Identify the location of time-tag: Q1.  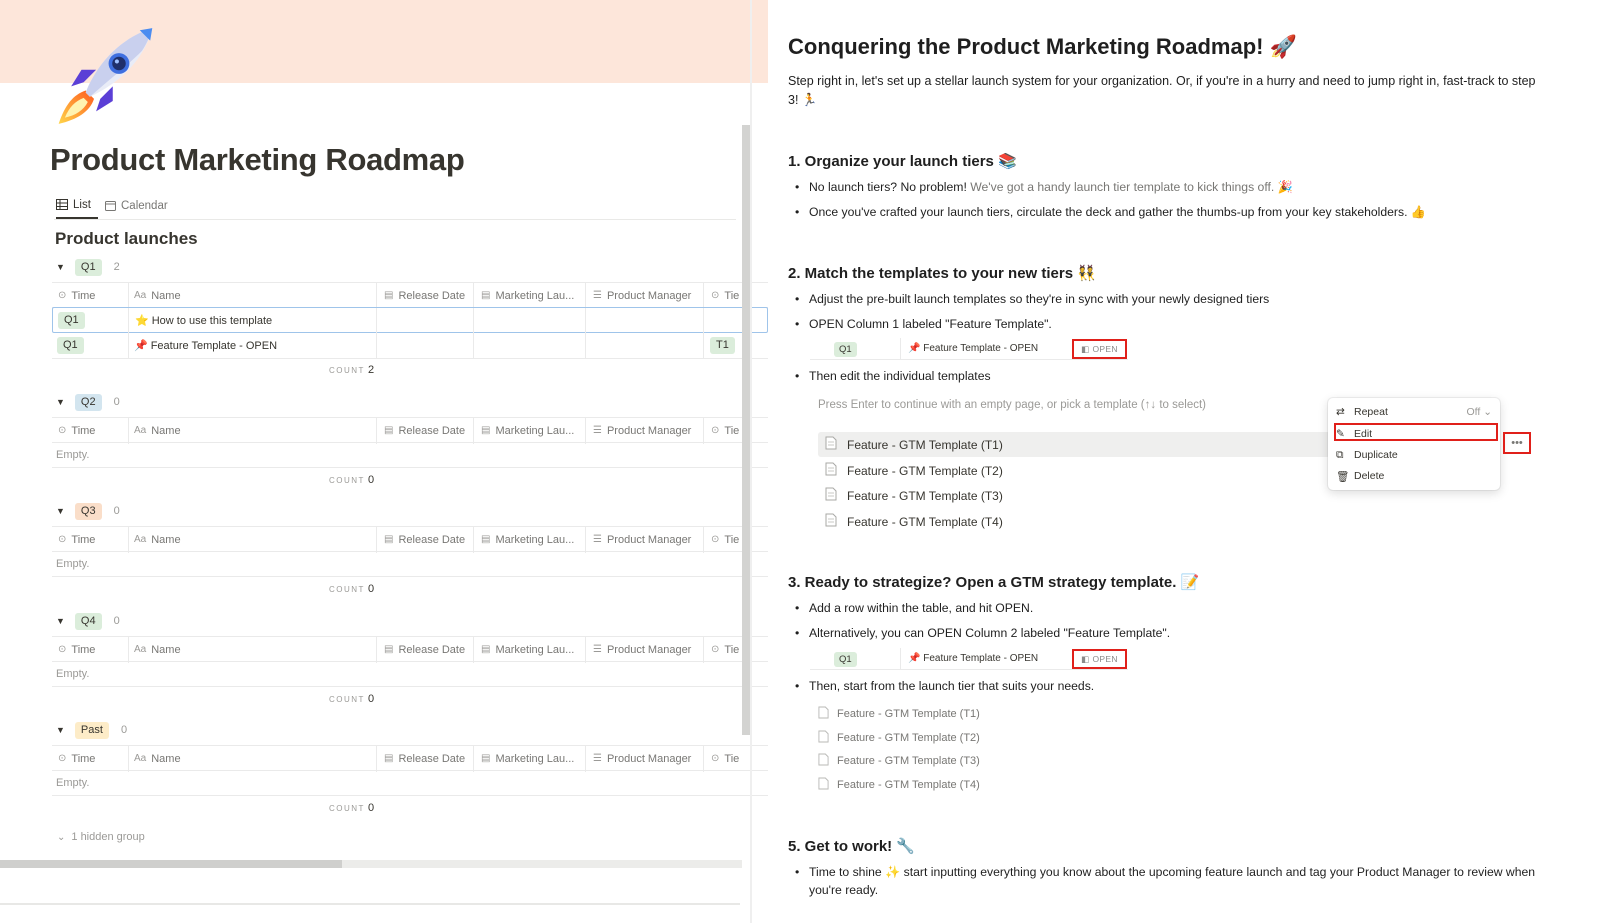
(845, 659).